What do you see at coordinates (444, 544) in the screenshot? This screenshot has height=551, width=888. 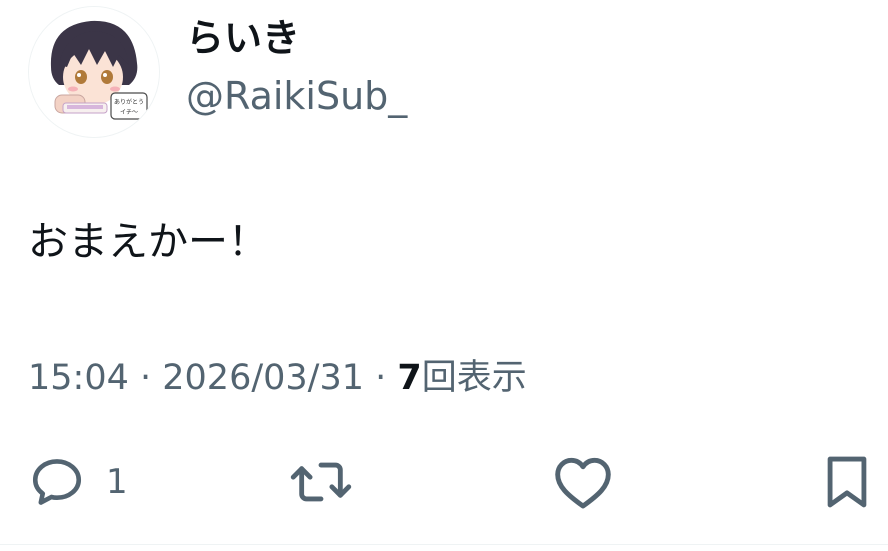 I see `divider` at bounding box center [444, 544].